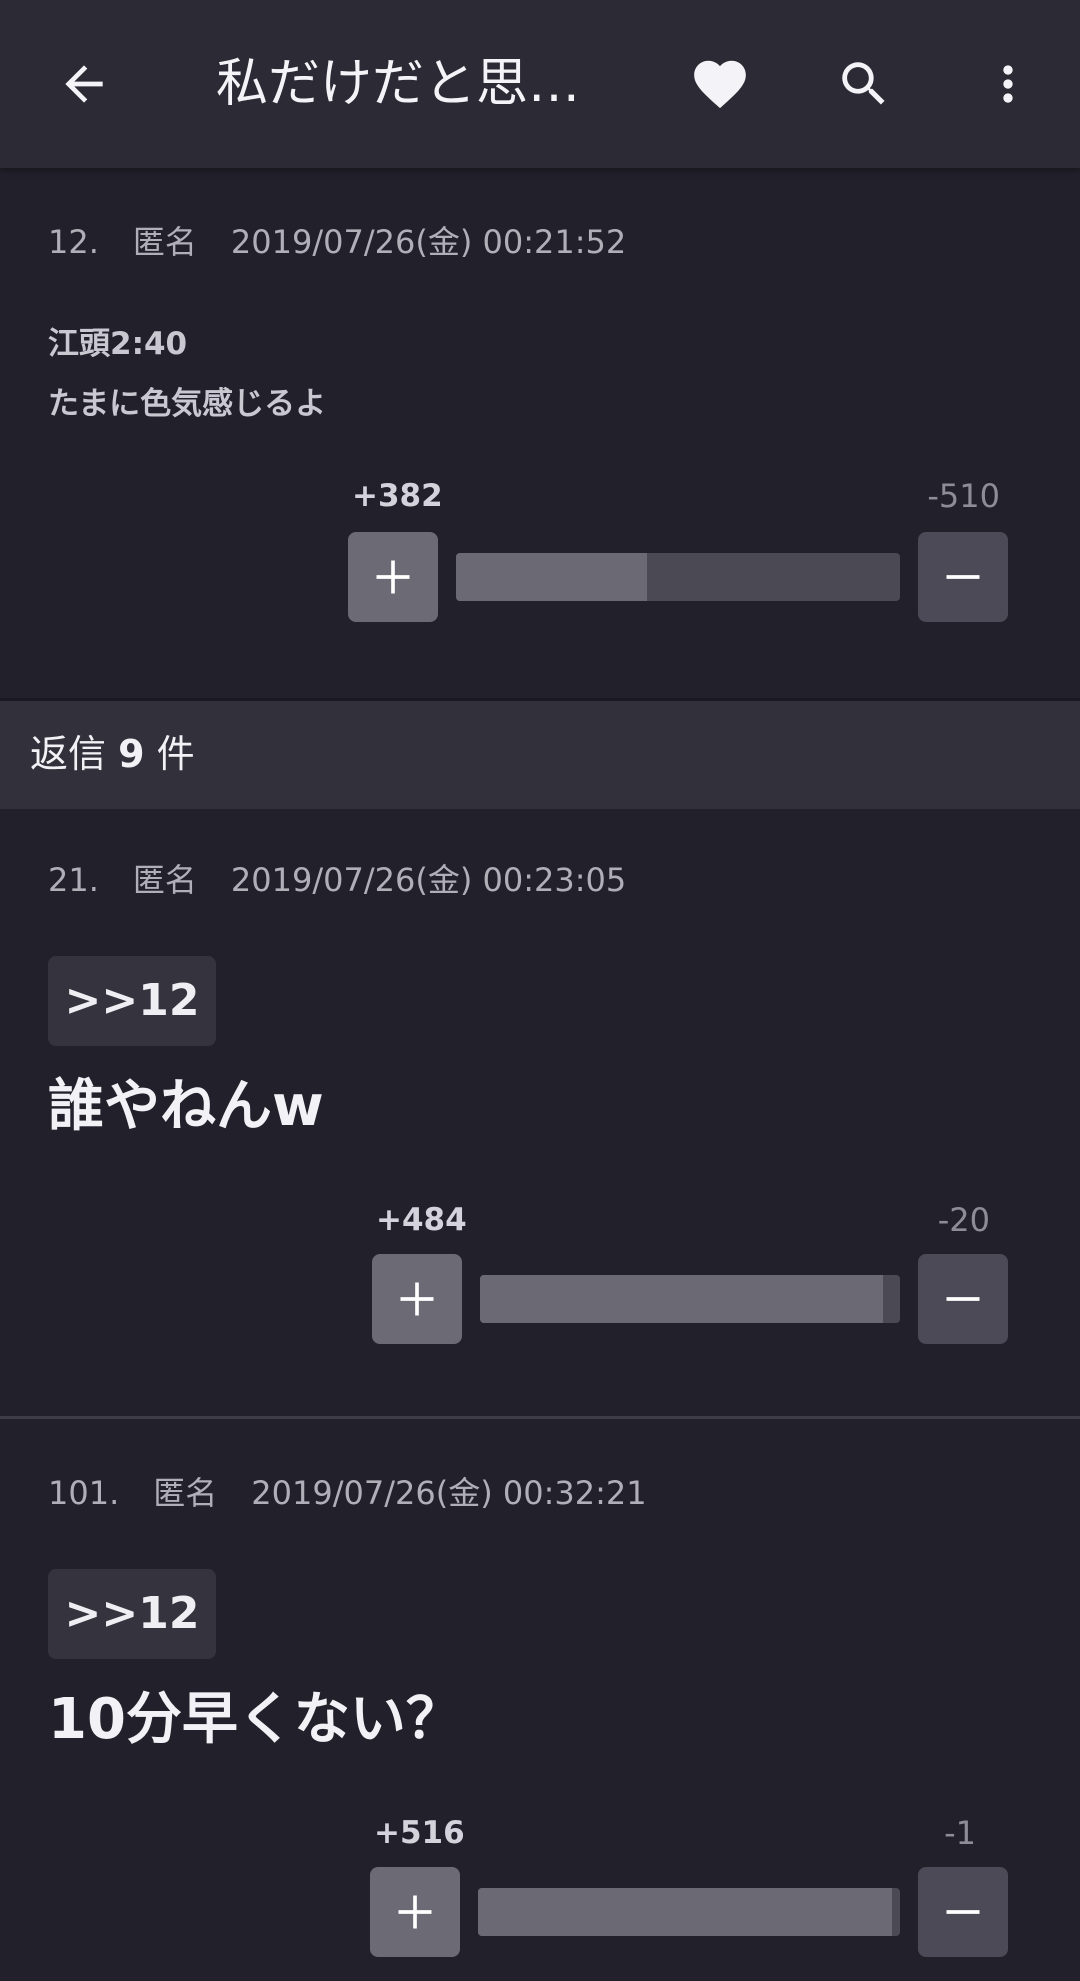 The width and height of the screenshot is (1080, 1981). Describe the element at coordinates (187, 404) in the screenshot. I see `comment-line: たまに色気感じるよ` at that location.